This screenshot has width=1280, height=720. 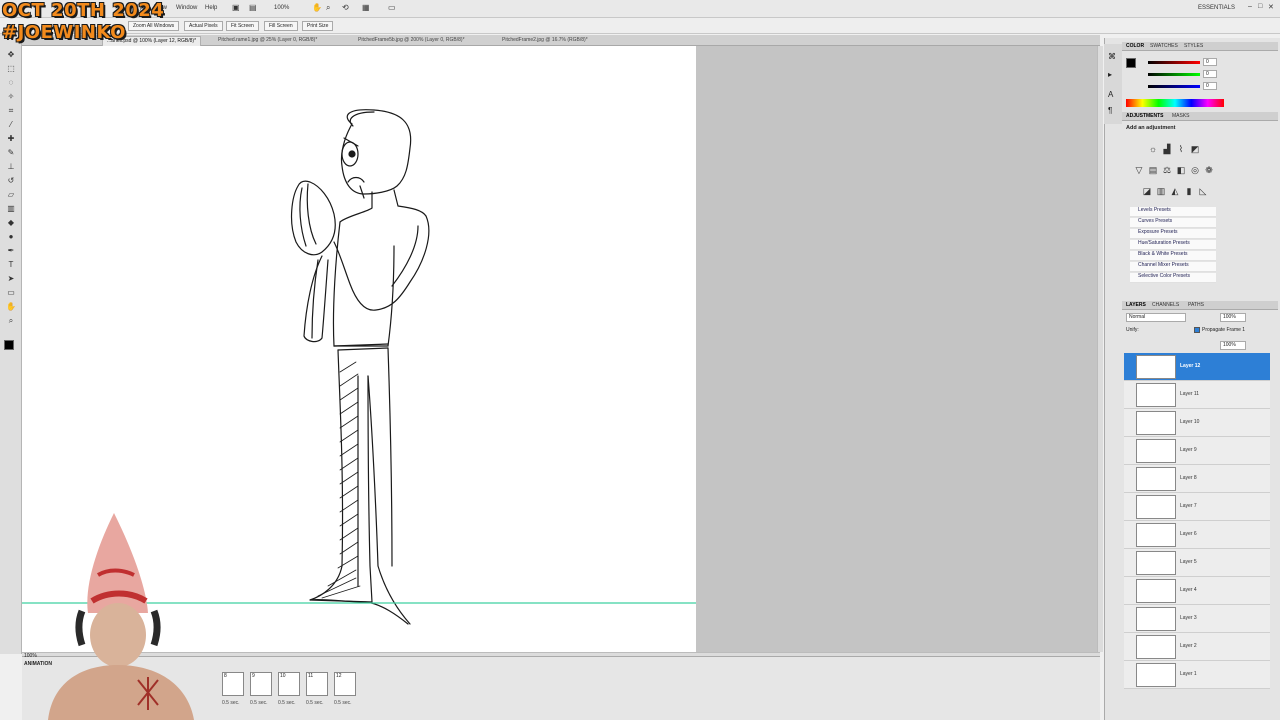 What do you see at coordinates (1203, 191) in the screenshot?
I see `selective-color-icon: ◺` at bounding box center [1203, 191].